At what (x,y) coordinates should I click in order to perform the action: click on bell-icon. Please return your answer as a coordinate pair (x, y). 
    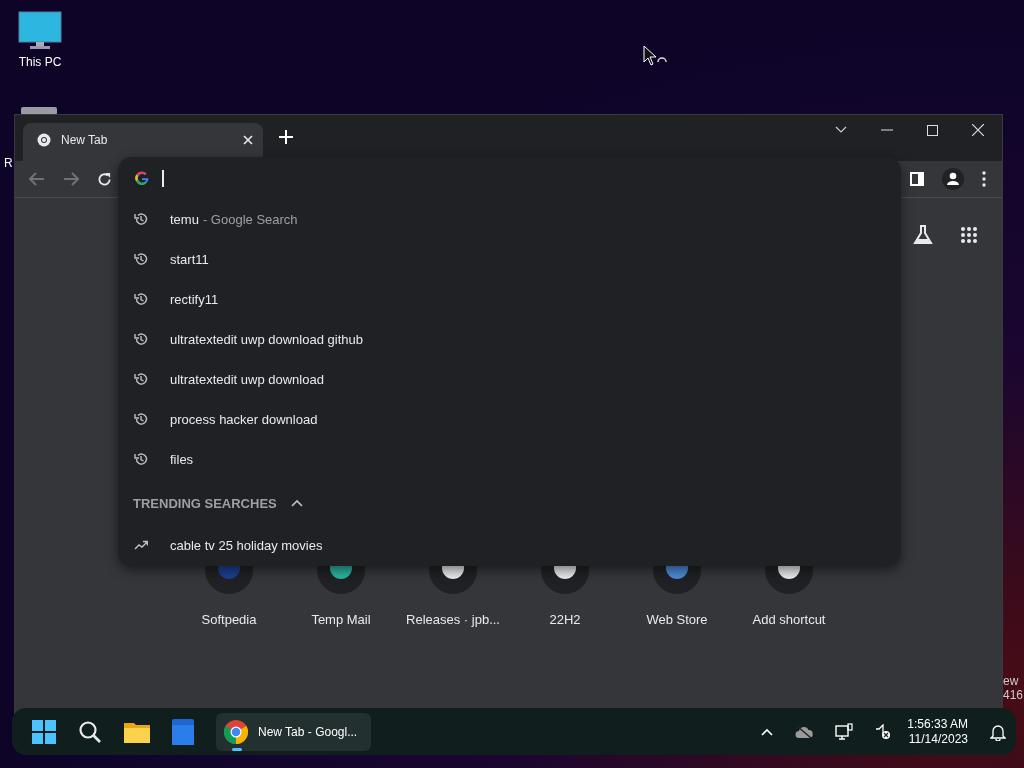
    Looking at the image, I should click on (998, 731).